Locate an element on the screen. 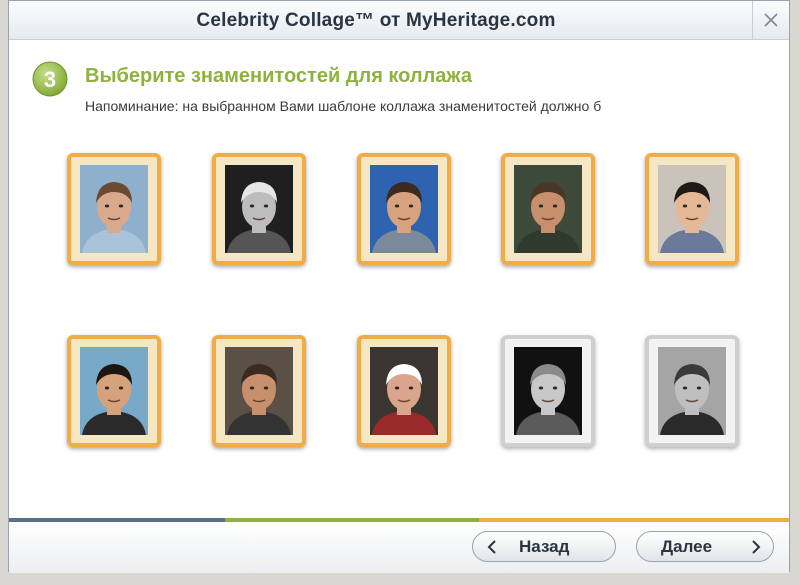  footer: Назад Далее is located at coordinates (399, 547).